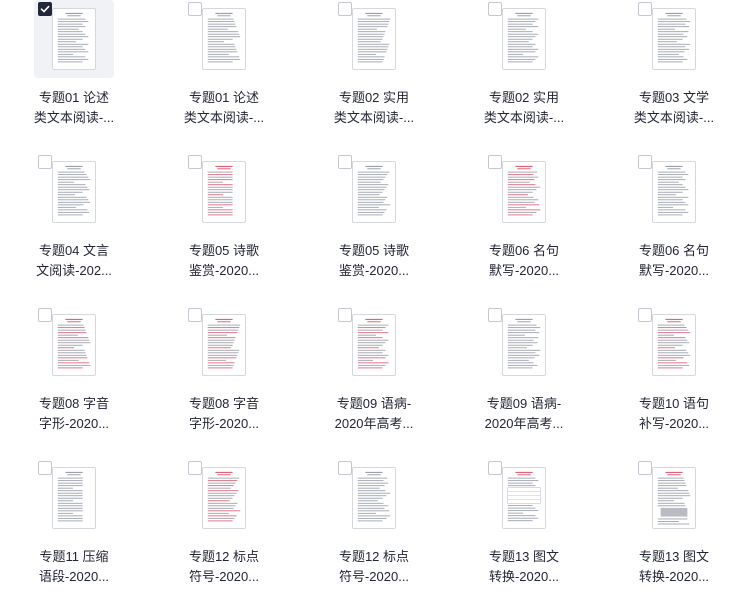  Describe the element at coordinates (224, 250) in the screenshot. I see `file-name-line-1: 专题05 诗歌` at that location.